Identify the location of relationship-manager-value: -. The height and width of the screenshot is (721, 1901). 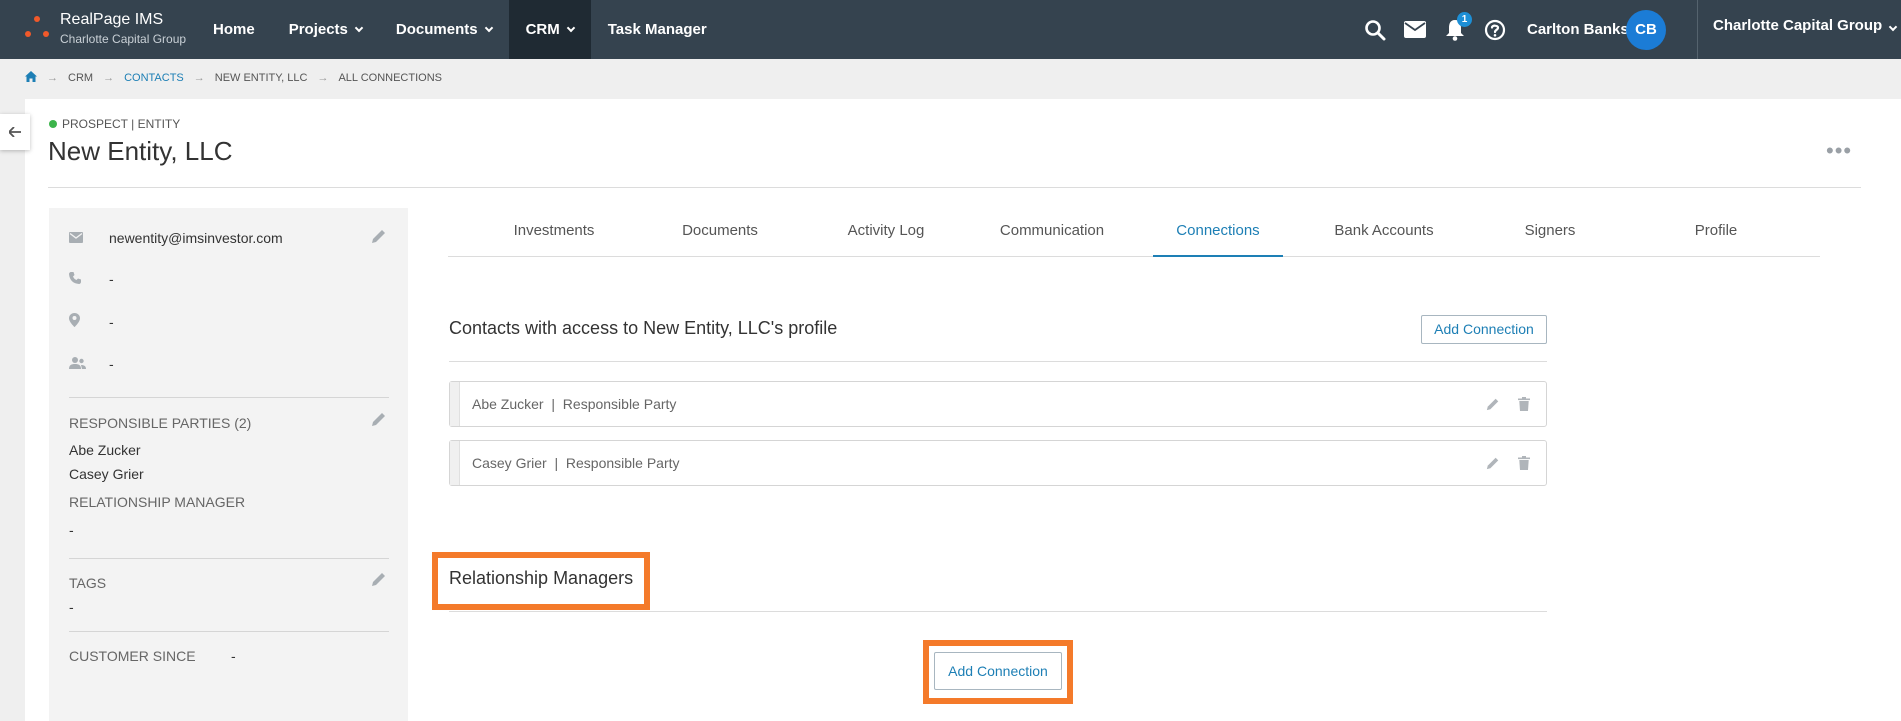
(71, 530).